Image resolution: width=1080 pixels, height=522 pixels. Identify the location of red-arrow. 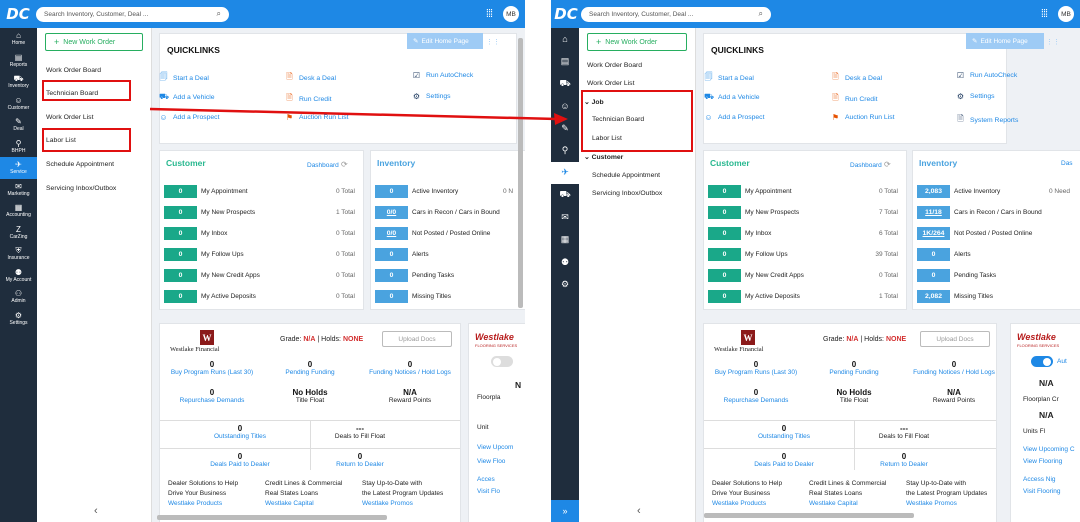
(358, 116).